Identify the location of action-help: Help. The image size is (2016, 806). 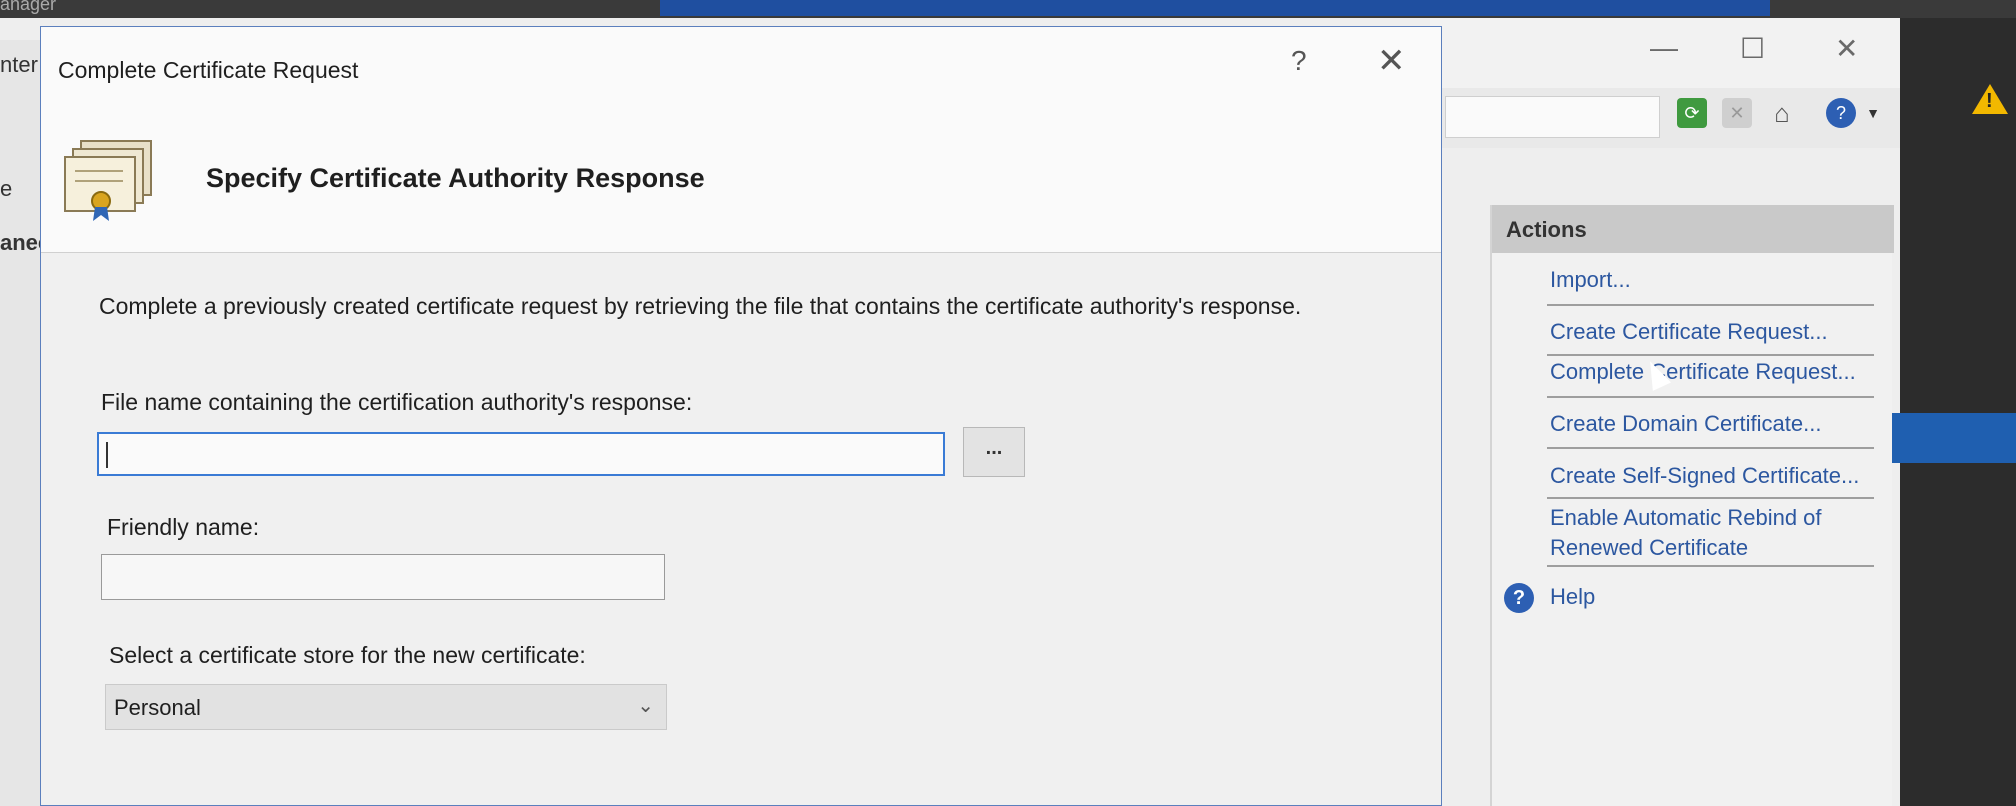
(1572, 597).